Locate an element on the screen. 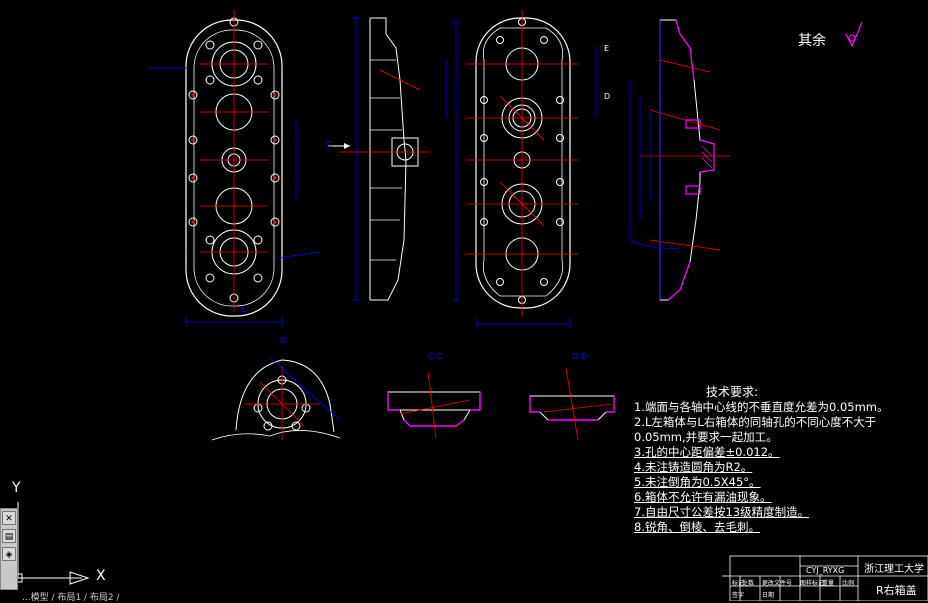 The width and height of the screenshot is (928, 603). section-label-c-c: C-C is located at coordinates (435, 356).